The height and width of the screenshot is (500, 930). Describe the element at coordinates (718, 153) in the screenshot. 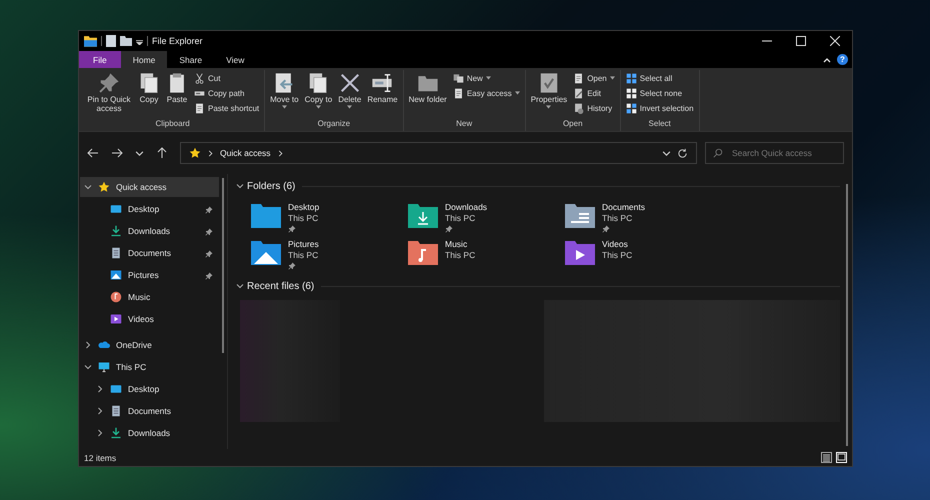

I see `search-icon` at that location.